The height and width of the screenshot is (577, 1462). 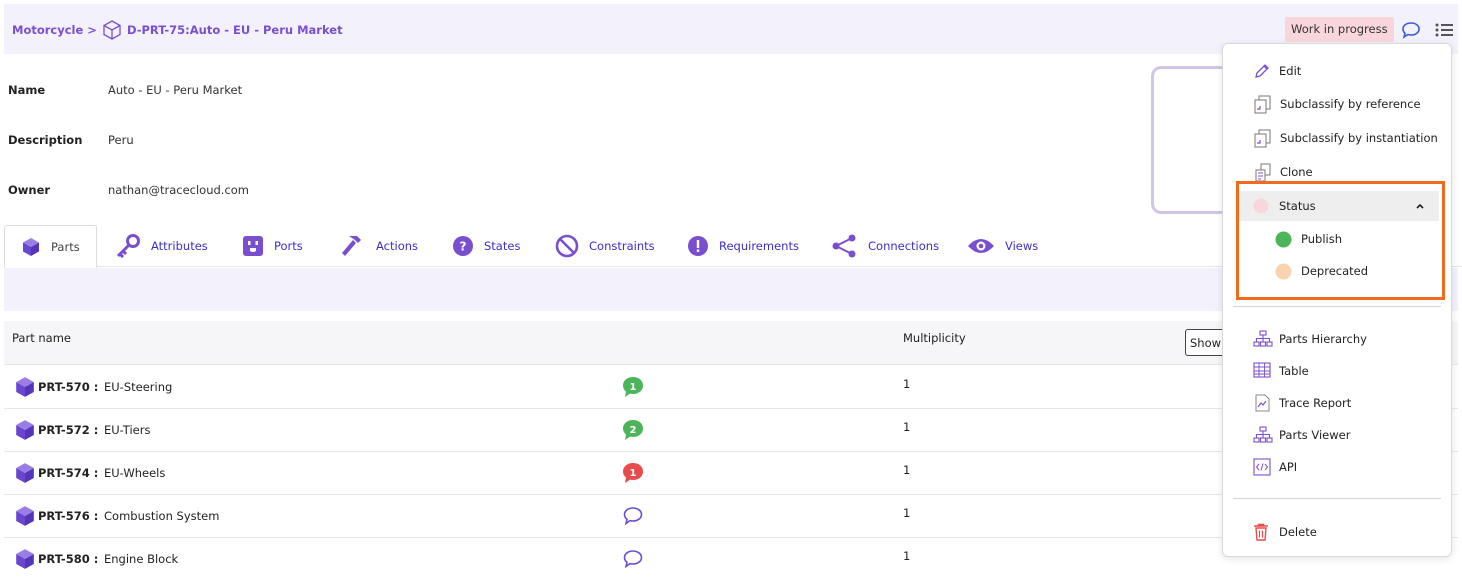 I want to click on property-label: Description, so click(x=45, y=140).